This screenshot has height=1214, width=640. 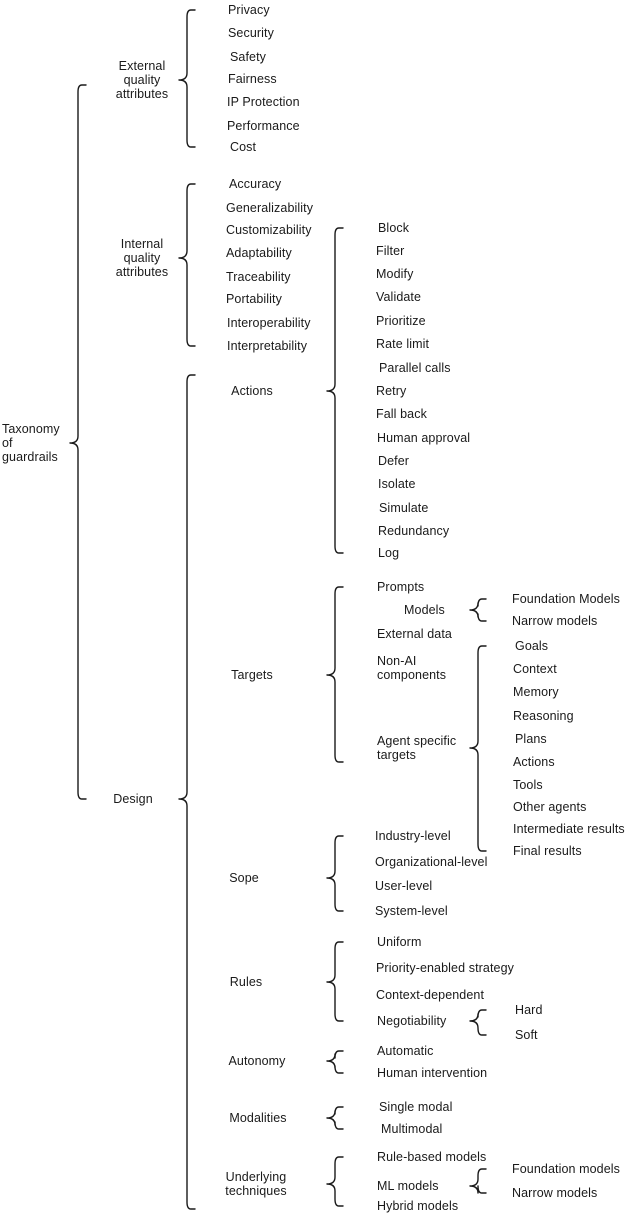 I want to click on leaf-context: Context, so click(x=535, y=669).